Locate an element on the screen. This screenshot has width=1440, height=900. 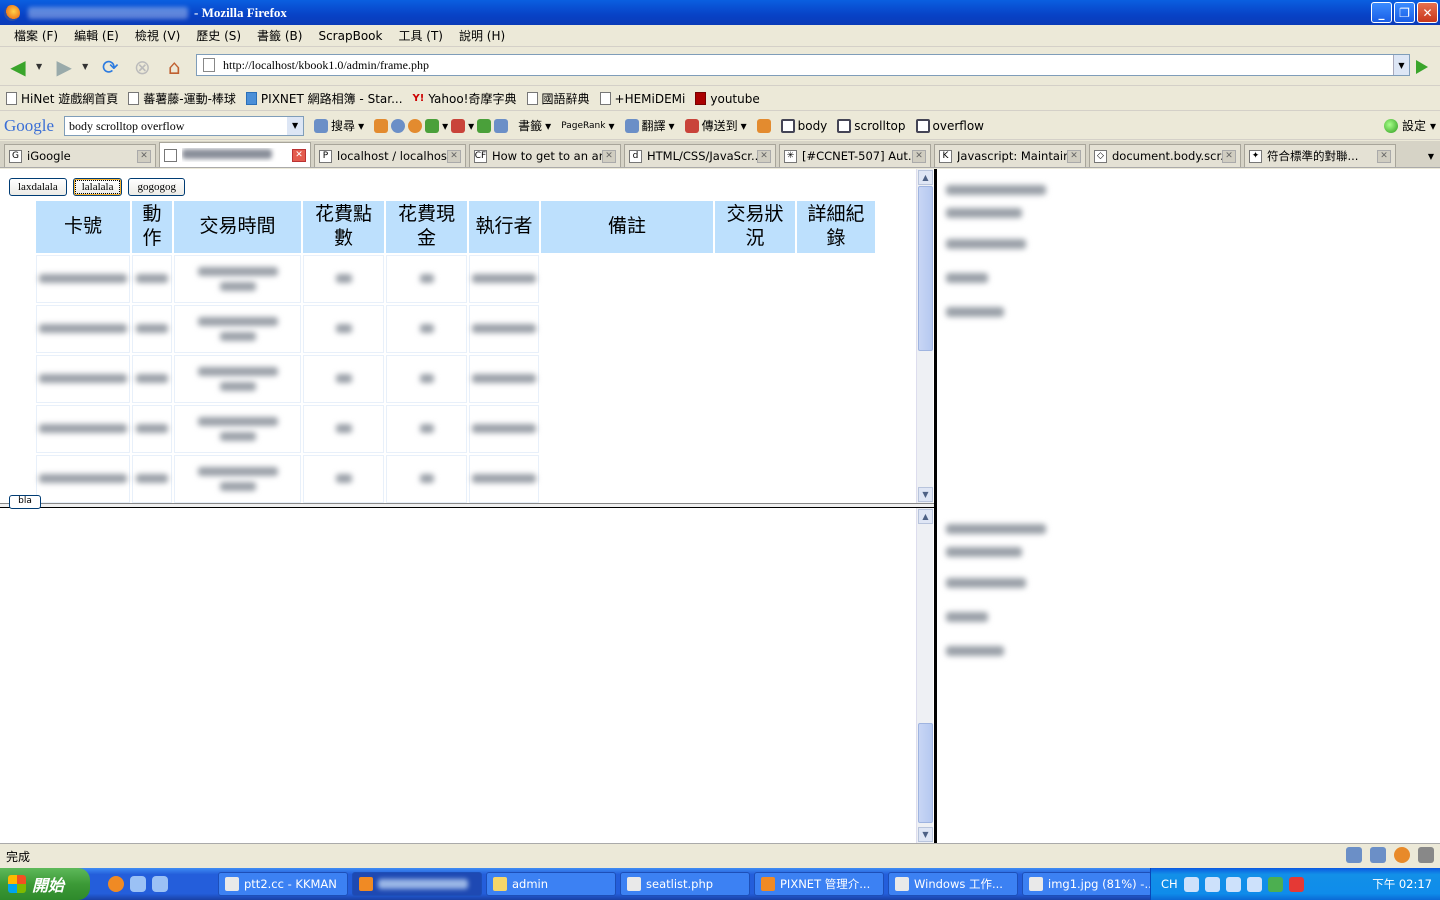
antivirus-icon is located at coordinates (1296, 884).